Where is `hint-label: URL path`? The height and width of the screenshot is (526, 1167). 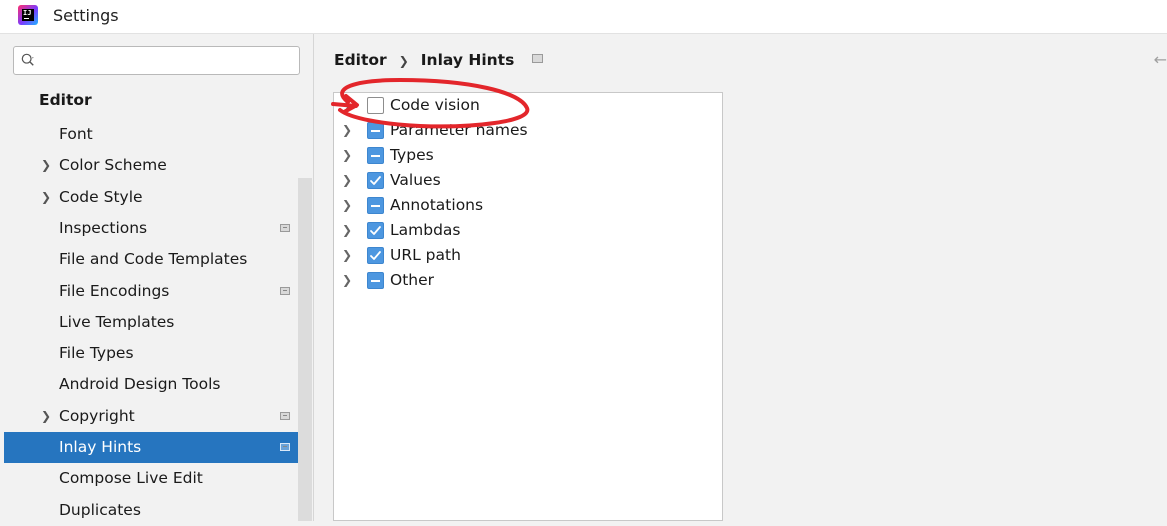 hint-label: URL path is located at coordinates (425, 255).